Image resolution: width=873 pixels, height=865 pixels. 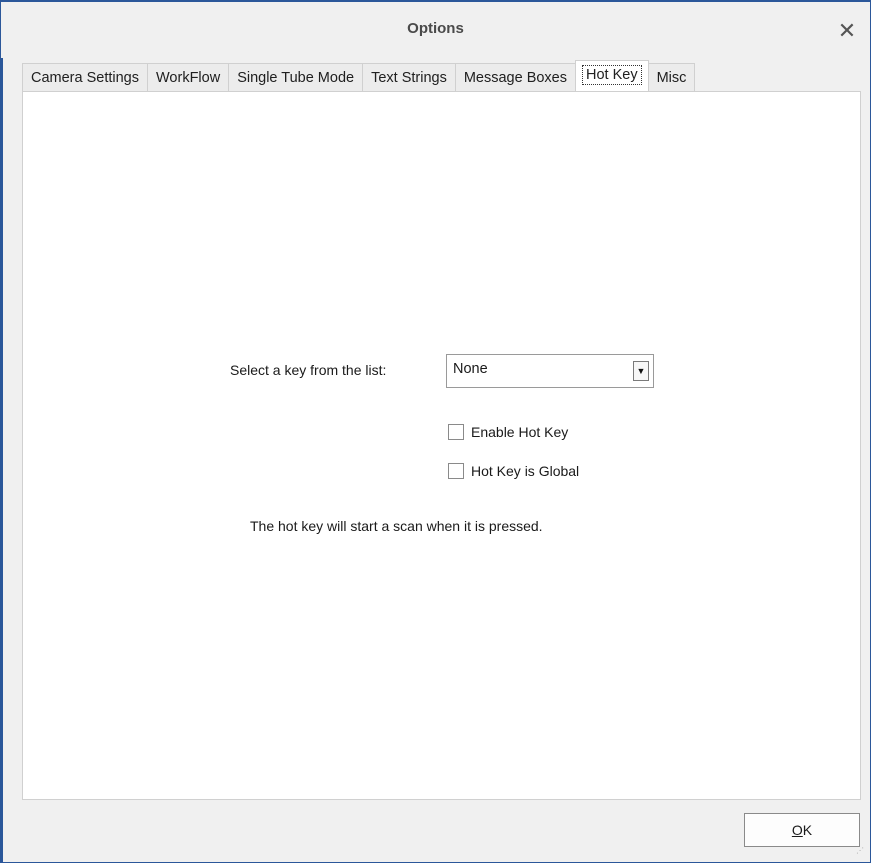 I want to click on close-icon: ✕, so click(x=847, y=31).